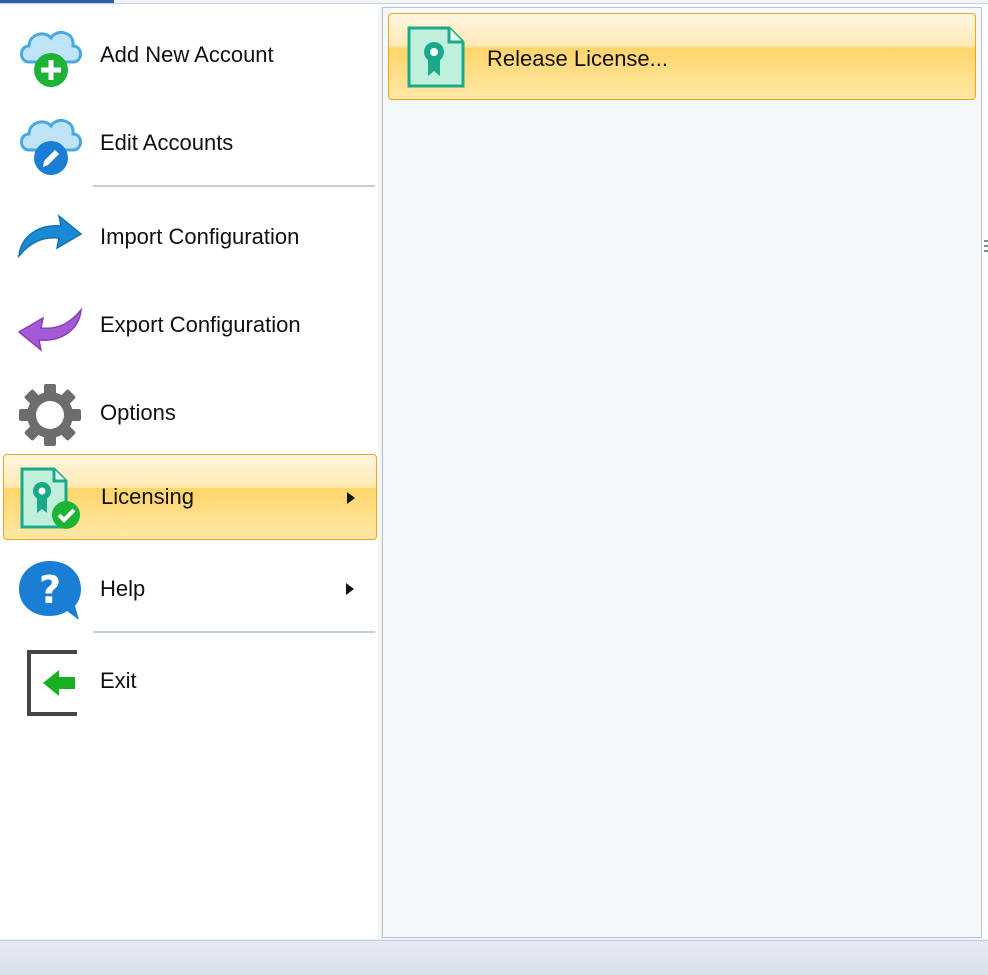 This screenshot has height=975, width=988. Describe the element at coordinates (190, 413) in the screenshot. I see `menu-item-options: Options` at that location.